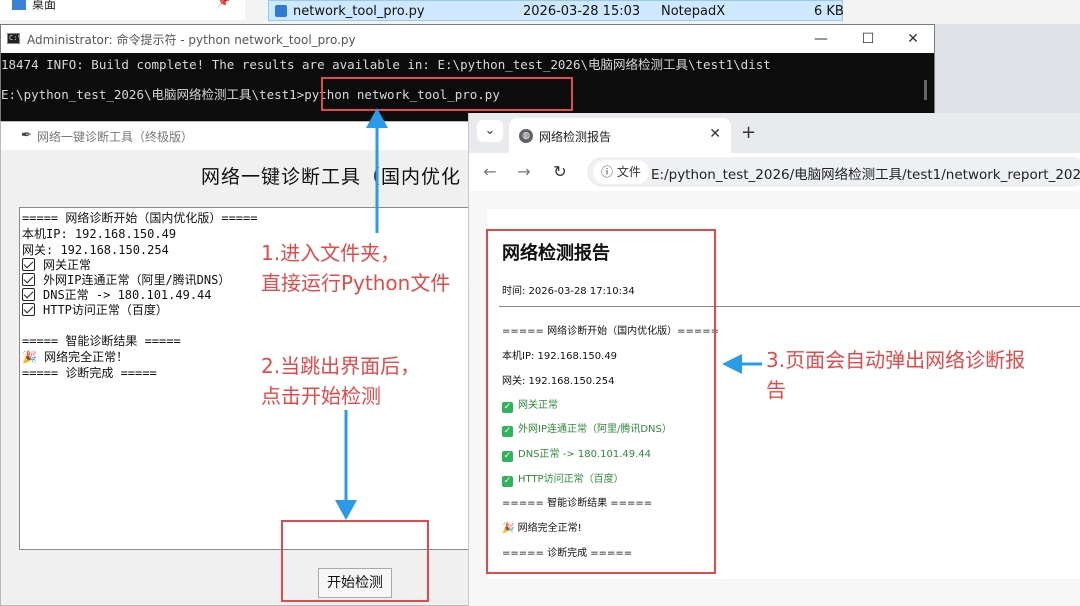 Image resolution: width=1080 pixels, height=606 pixels. Describe the element at coordinates (925, 90) in the screenshot. I see `console-scrollbar` at that location.